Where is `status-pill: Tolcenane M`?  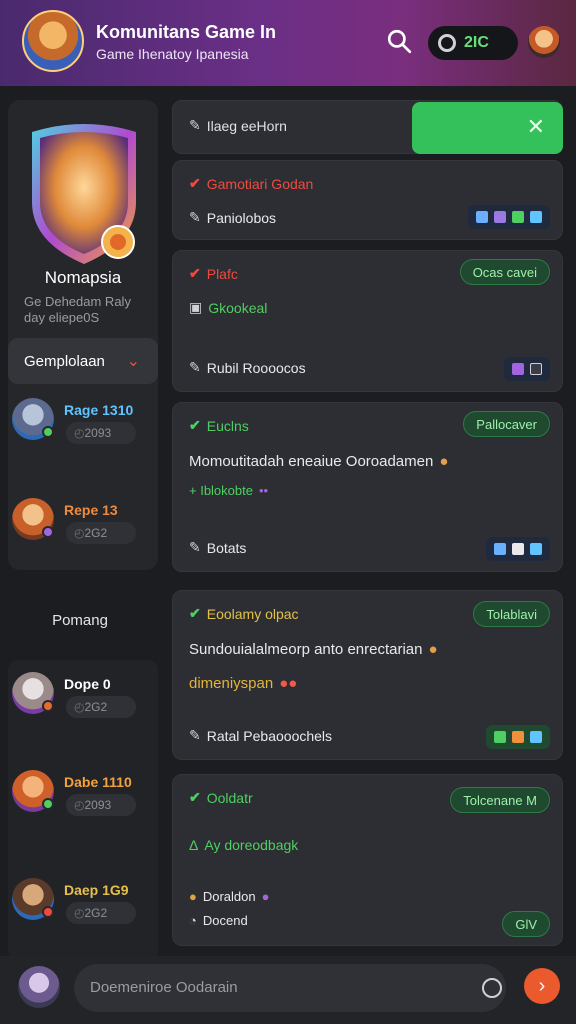 status-pill: Tolcenane M is located at coordinates (500, 800).